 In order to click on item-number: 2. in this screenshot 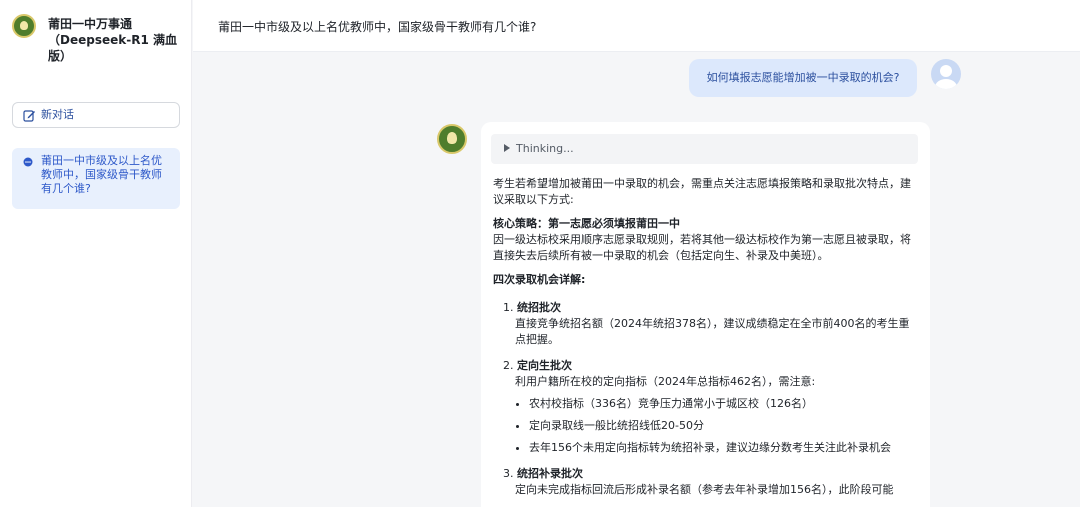, I will do `click(508, 365)`.